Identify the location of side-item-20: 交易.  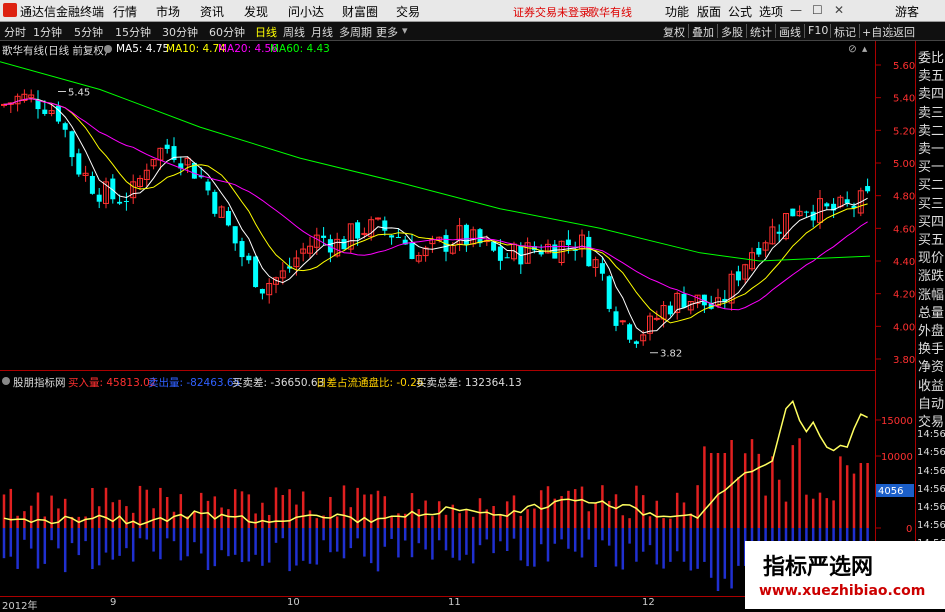
(931, 420).